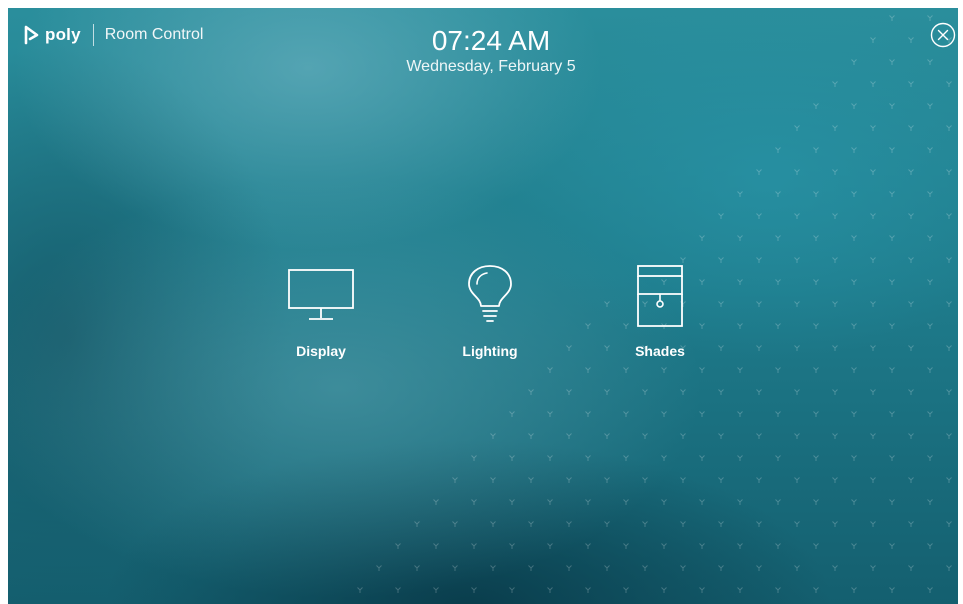 This screenshot has height=604, width=963. What do you see at coordinates (491, 66) in the screenshot?
I see `clock-date: Wednesday, February 5` at bounding box center [491, 66].